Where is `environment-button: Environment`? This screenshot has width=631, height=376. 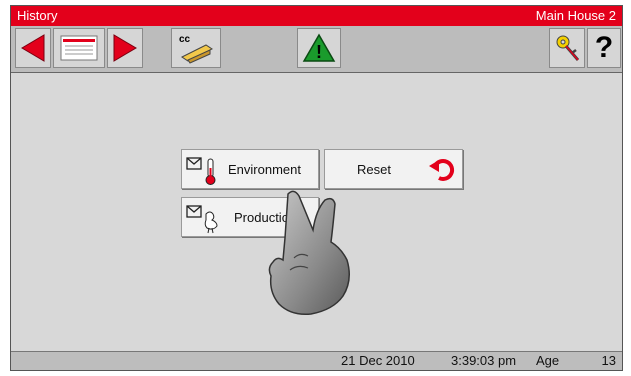
environment-button: Environment is located at coordinates (250, 169).